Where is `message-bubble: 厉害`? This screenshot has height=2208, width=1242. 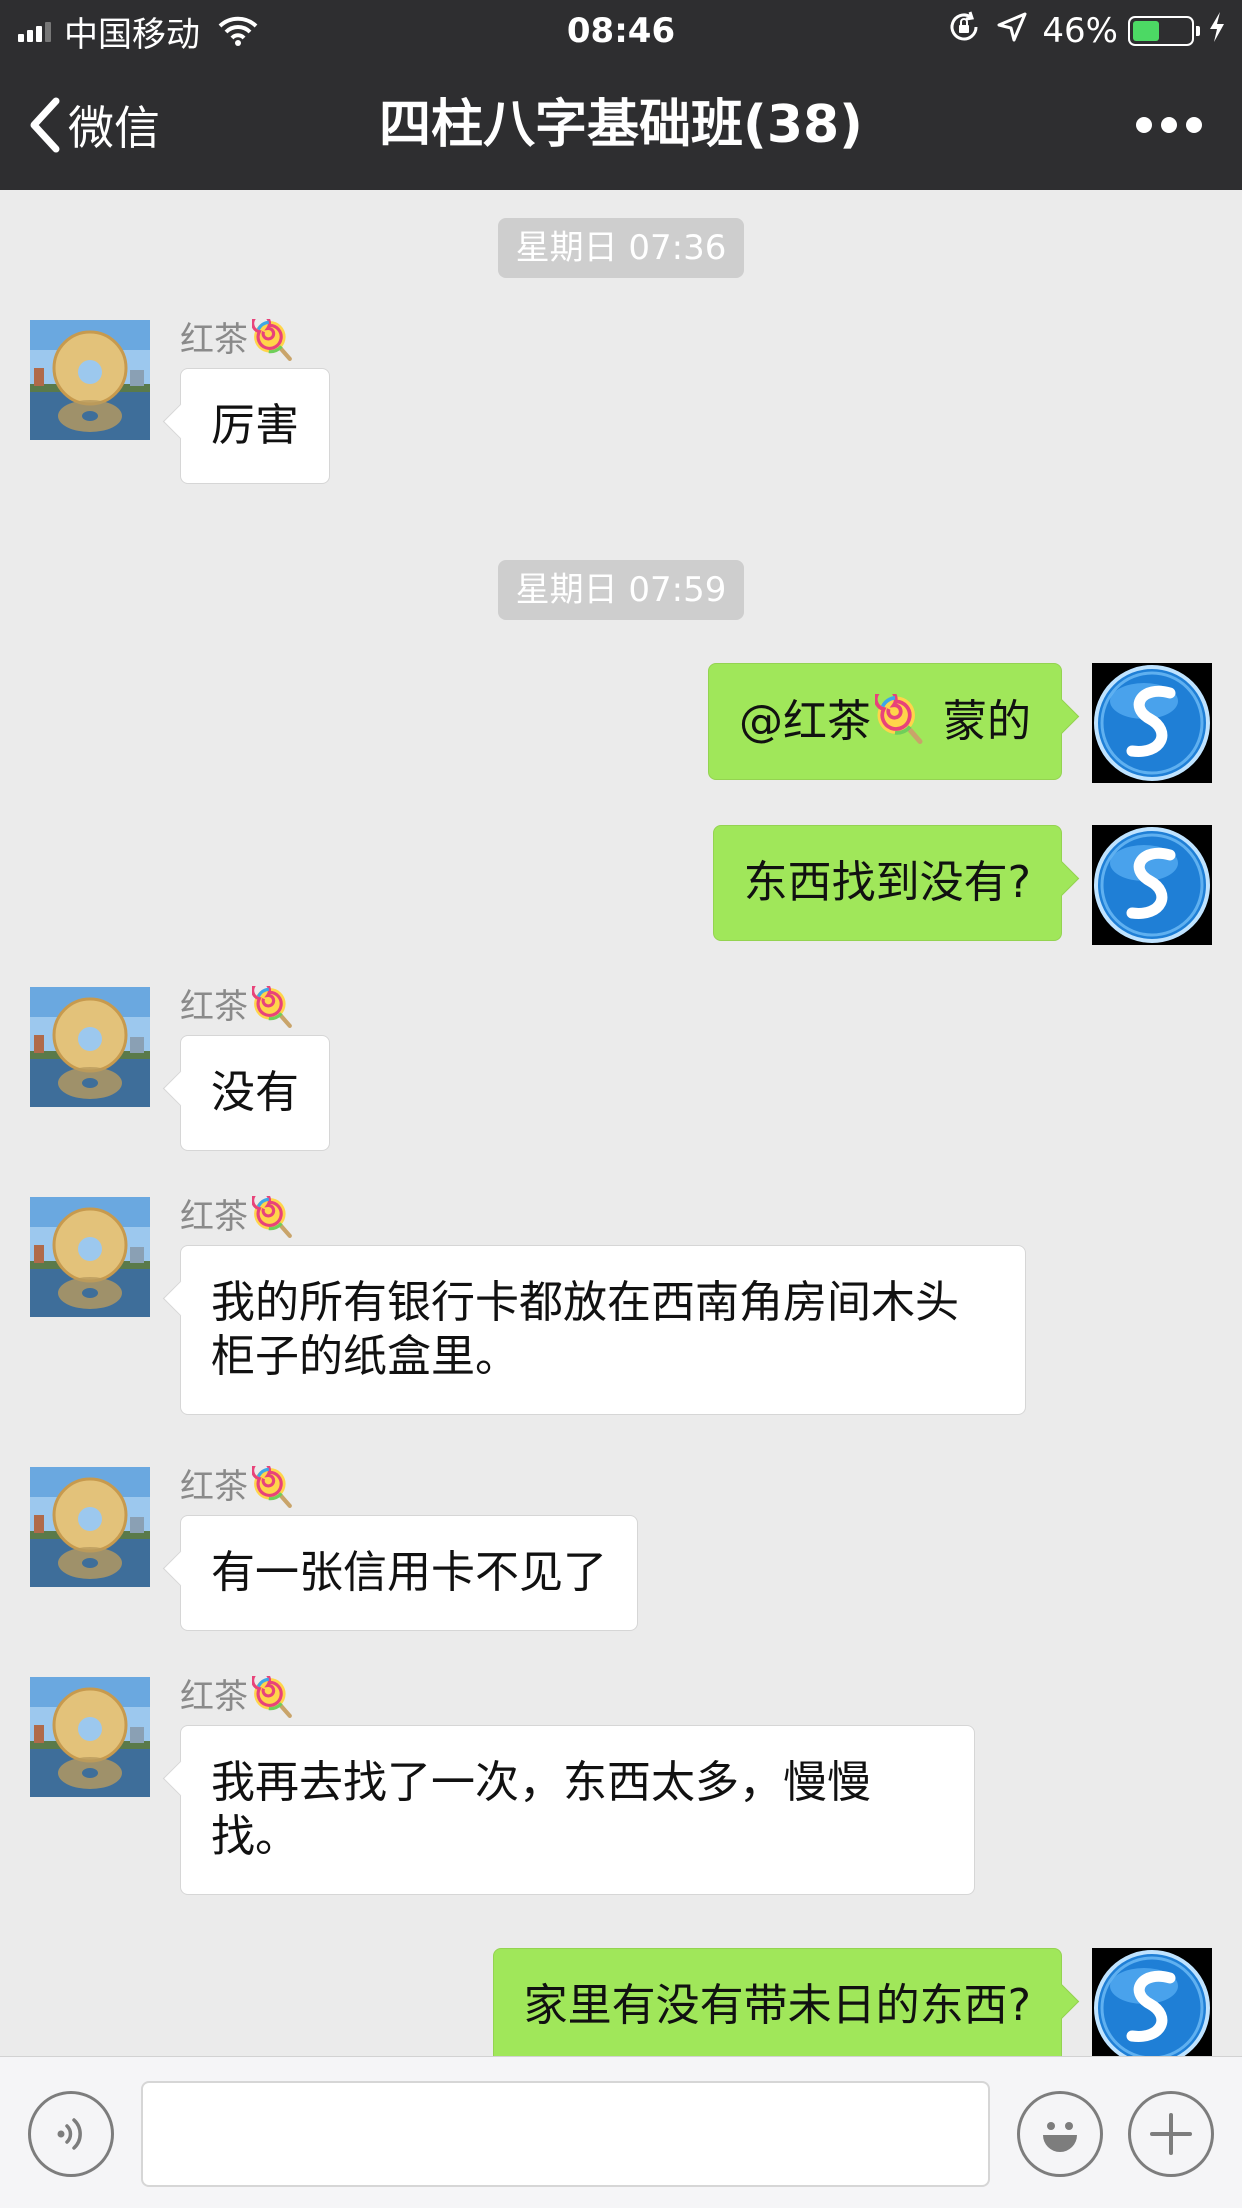 message-bubble: 厉害 is located at coordinates (255, 426).